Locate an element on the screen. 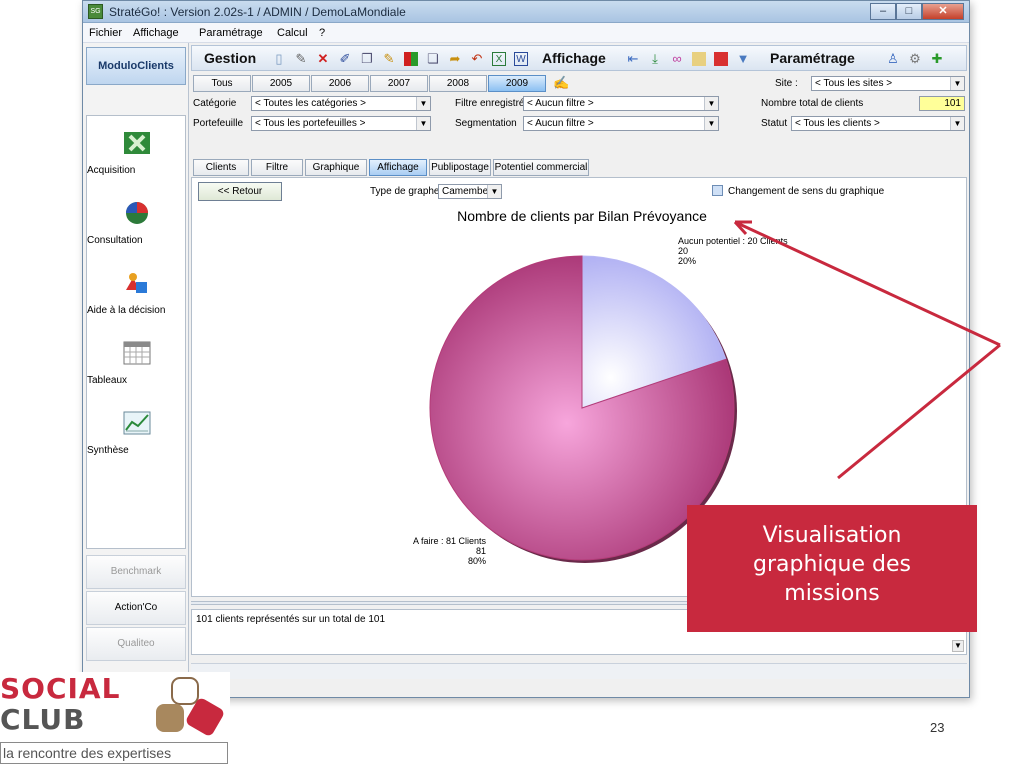 The height and width of the screenshot is (768, 1024). slide-number: 23 is located at coordinates (937, 727).